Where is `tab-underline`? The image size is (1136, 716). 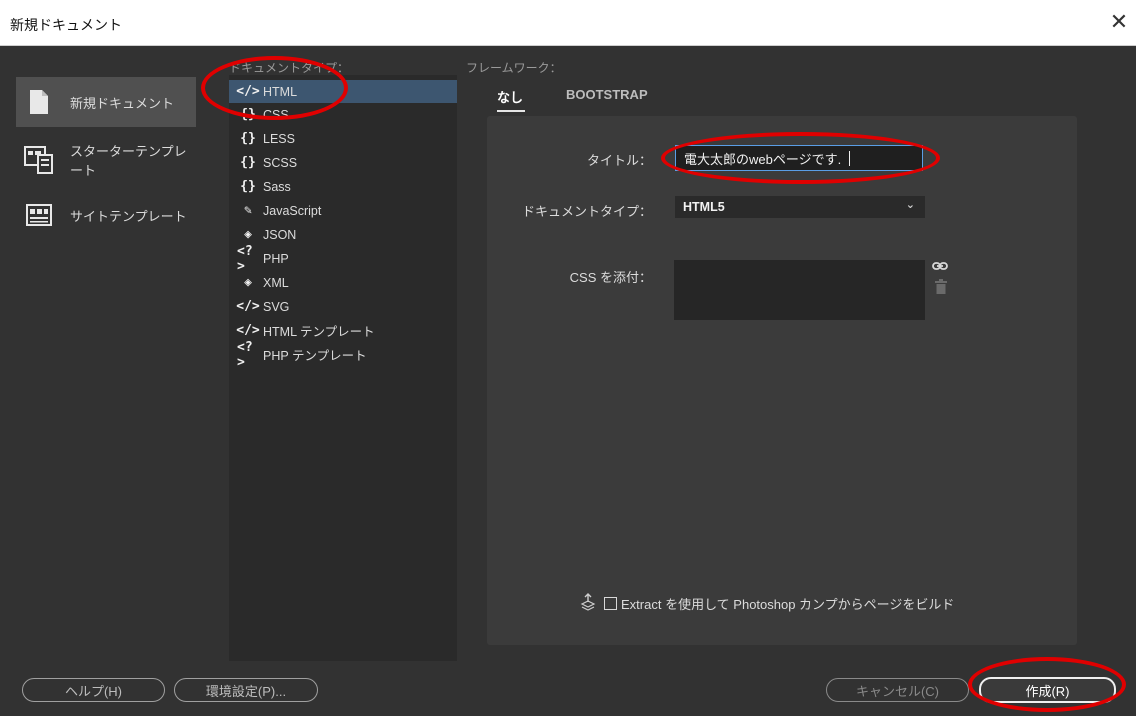 tab-underline is located at coordinates (511, 111).